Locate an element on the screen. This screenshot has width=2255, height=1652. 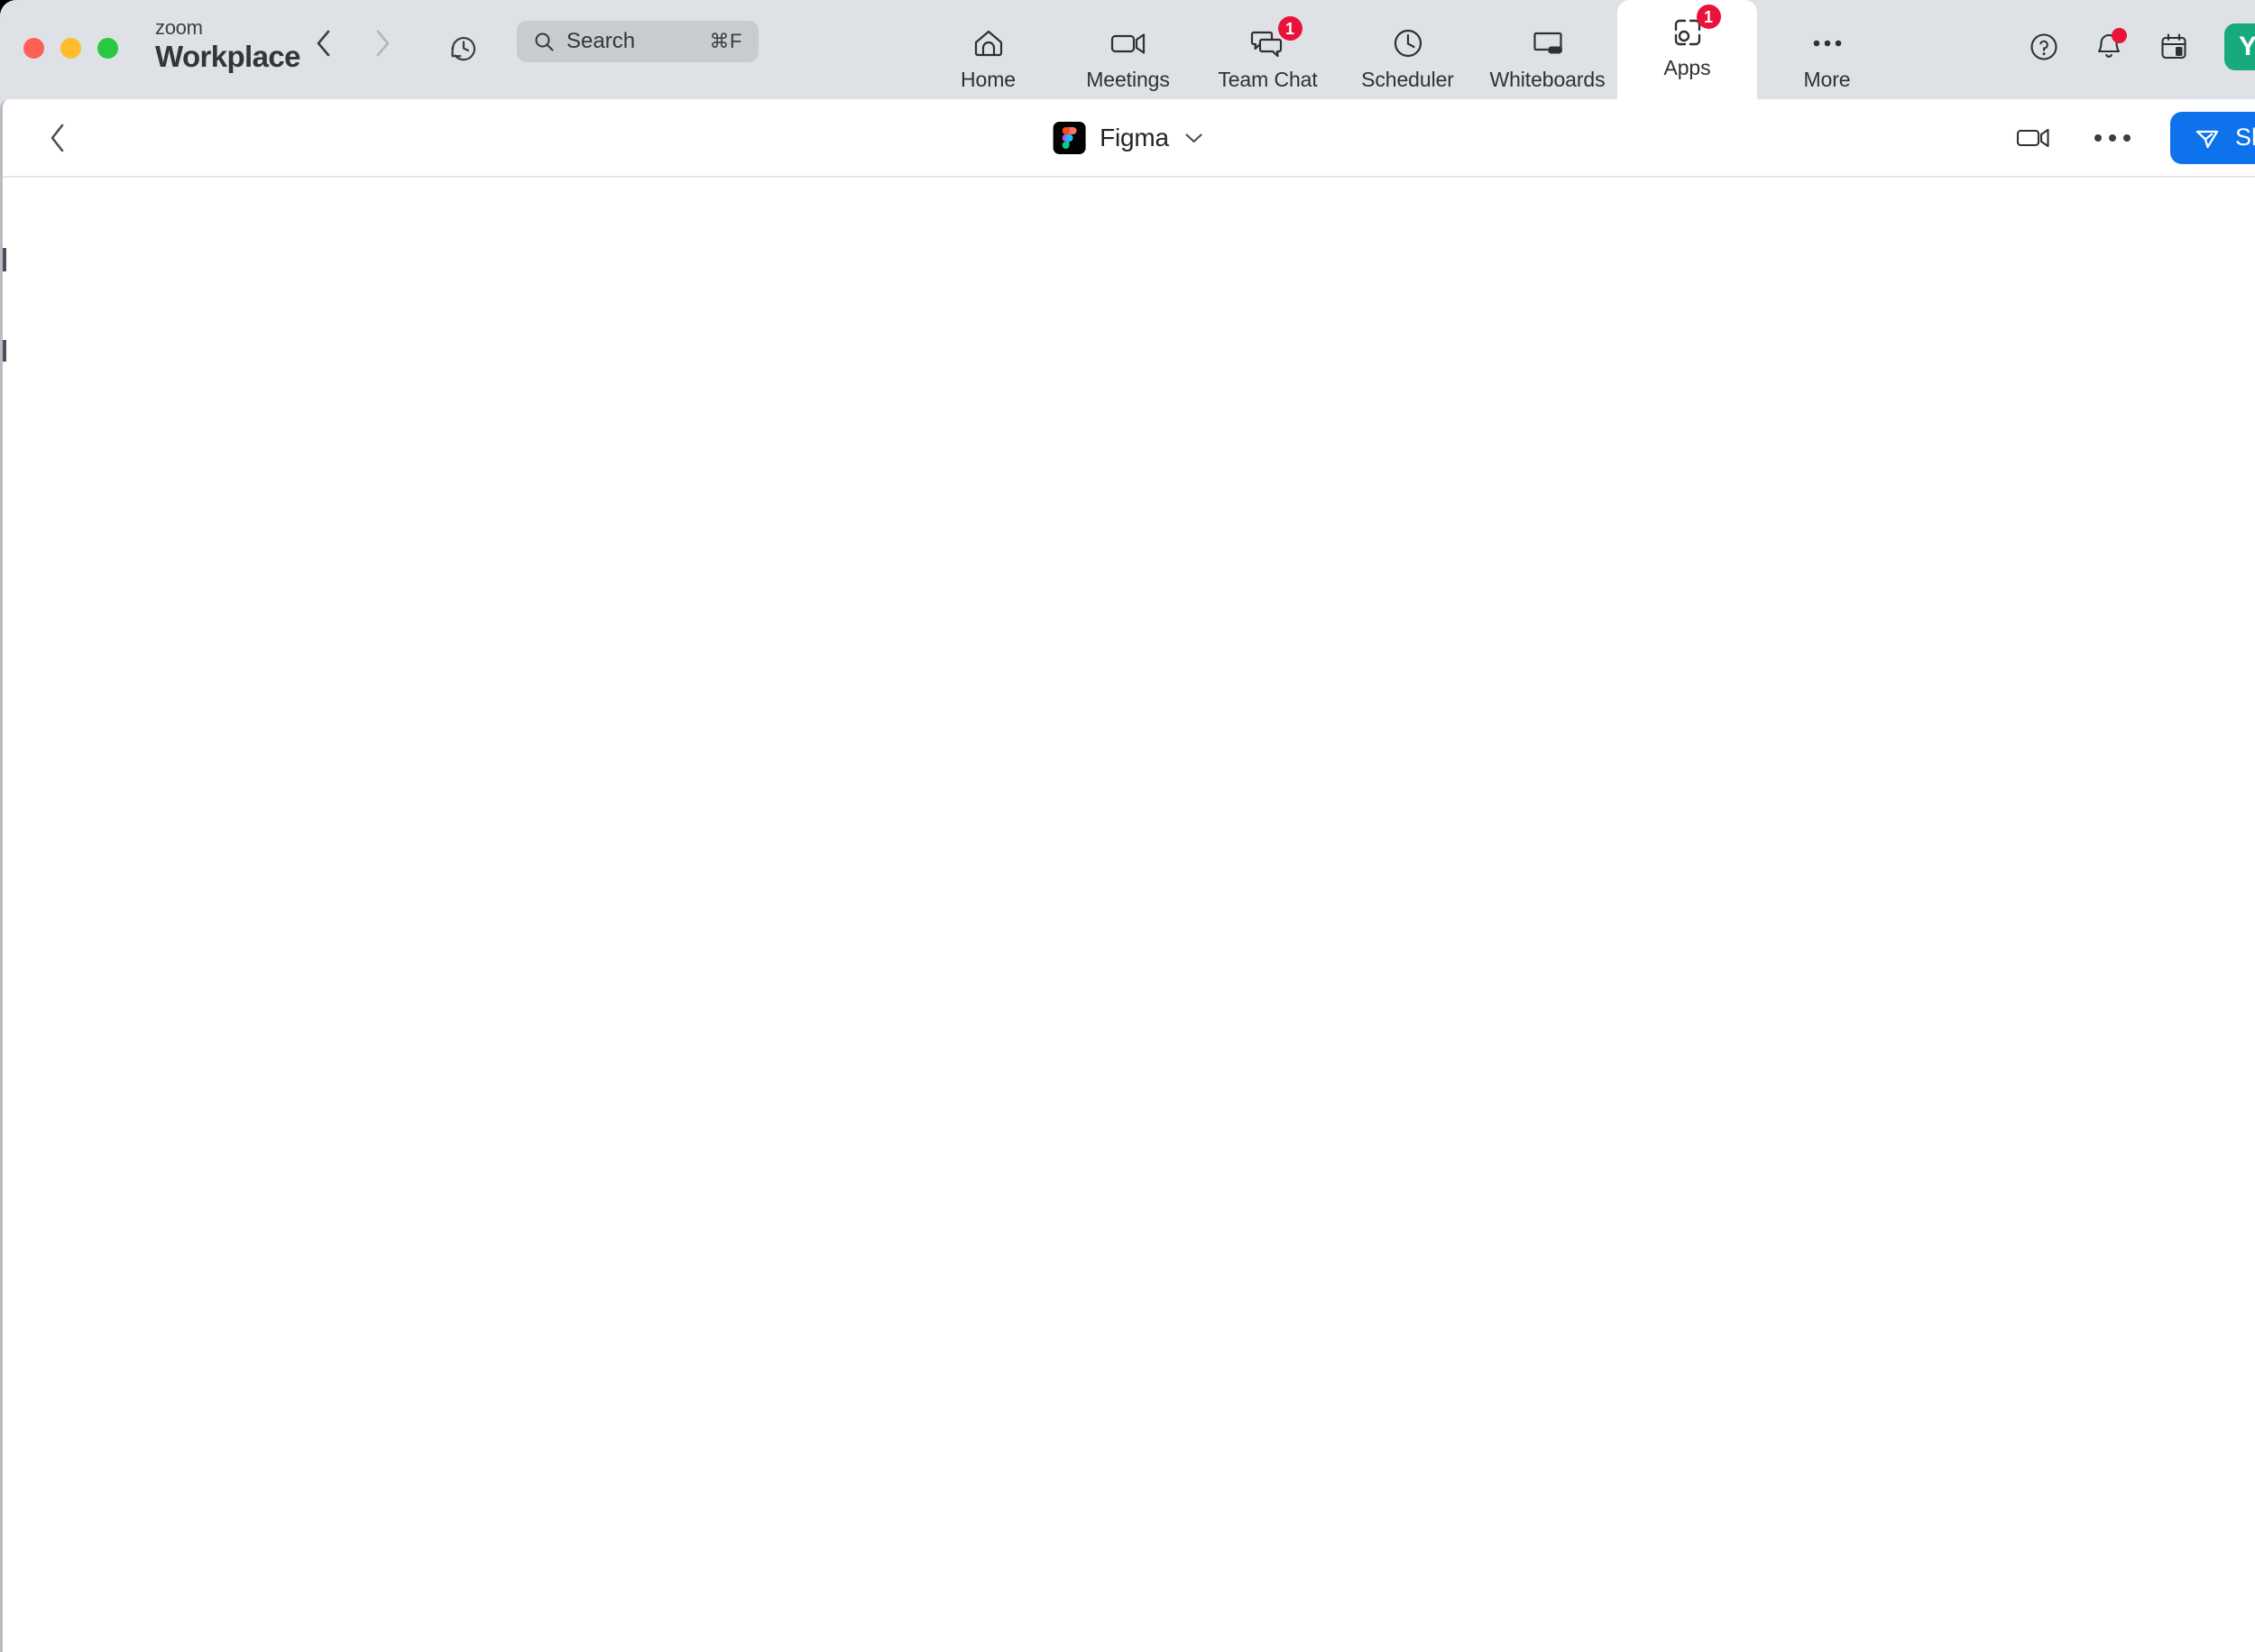
history-clock-icon is located at coordinates (463, 49).